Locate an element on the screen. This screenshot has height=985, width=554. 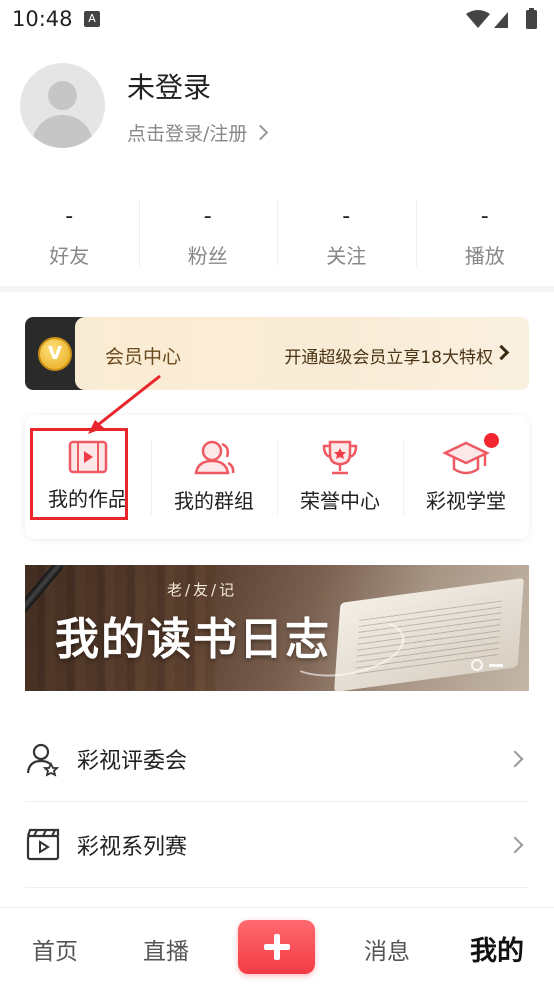
nav-messages: 消息 is located at coordinates (387, 949).